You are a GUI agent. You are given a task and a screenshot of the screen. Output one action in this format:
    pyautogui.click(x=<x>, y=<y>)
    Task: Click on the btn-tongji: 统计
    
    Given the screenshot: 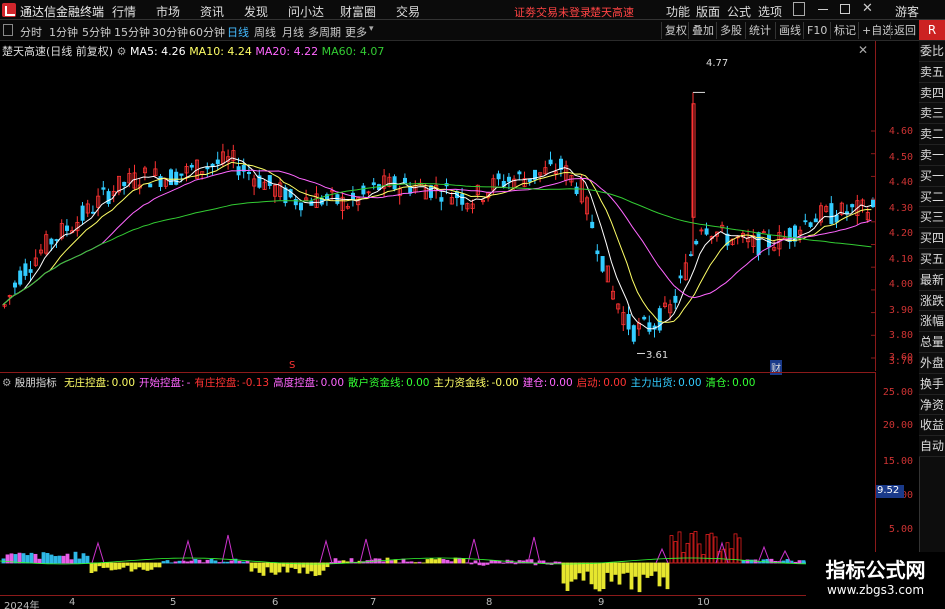 What is the action you would take?
    pyautogui.click(x=759, y=30)
    